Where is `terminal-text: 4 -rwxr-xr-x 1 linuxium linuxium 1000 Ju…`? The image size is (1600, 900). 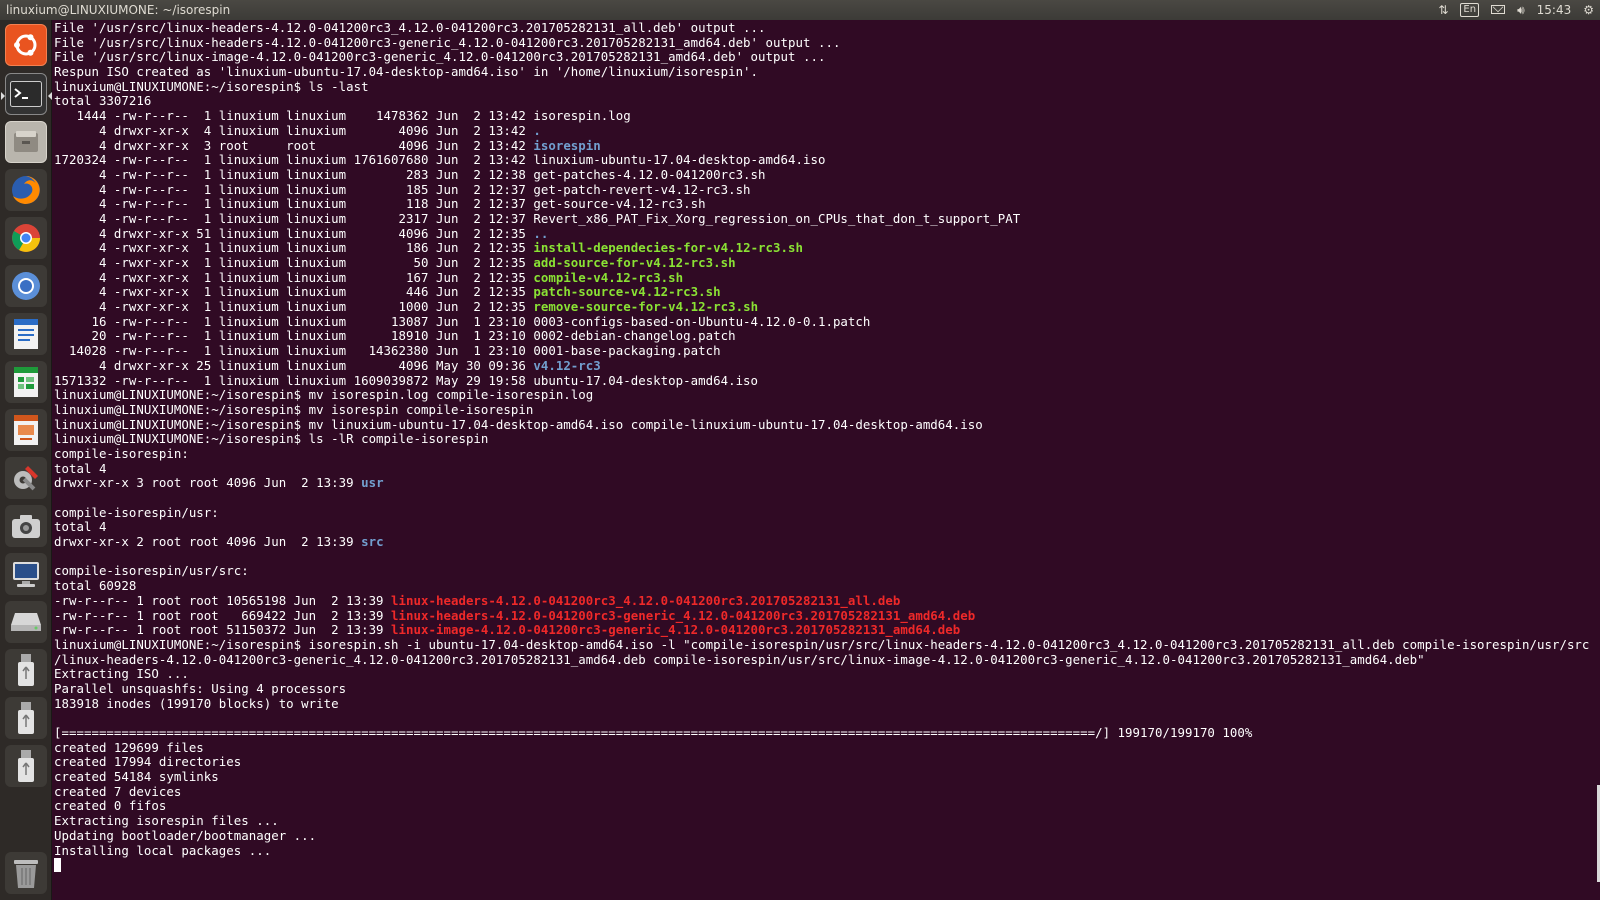 terminal-text: 4 -rwxr-xr-x 1 linuxium linuxium 1000 Ju… is located at coordinates (294, 307).